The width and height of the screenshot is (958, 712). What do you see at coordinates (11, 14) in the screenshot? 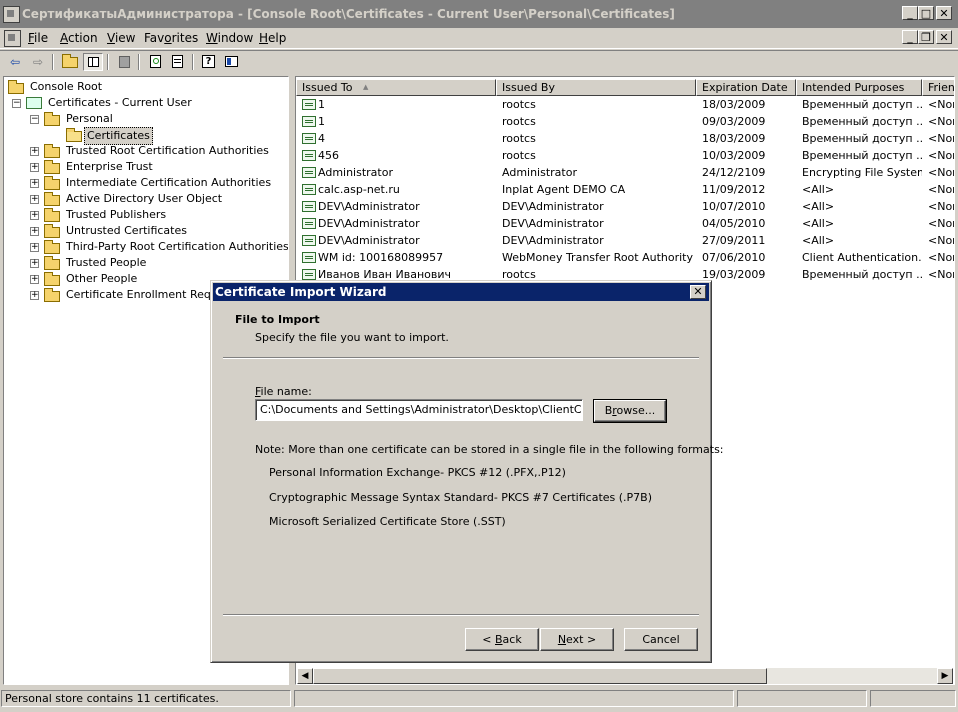
I see `mmc-app-icon` at bounding box center [11, 14].